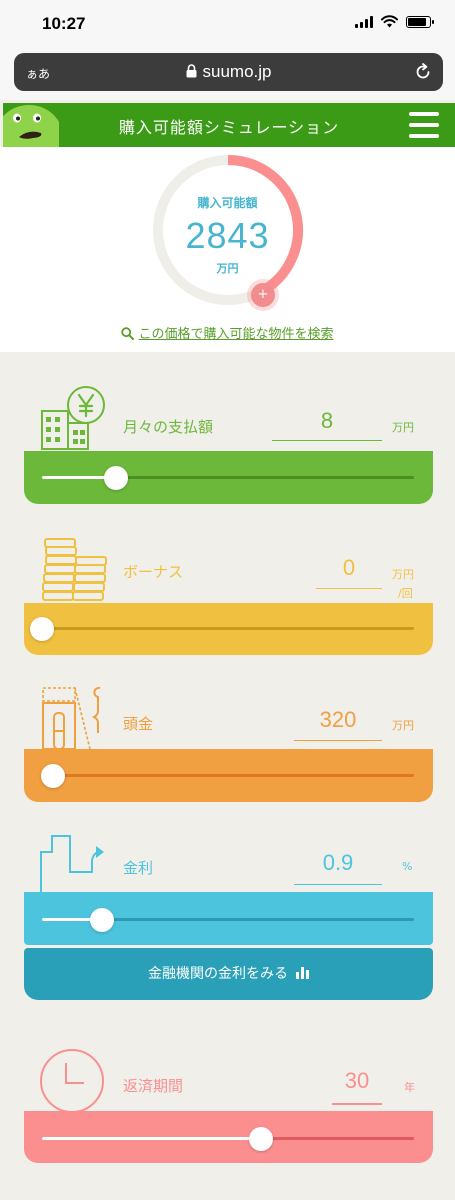  I want to click on bonus-unit: 万円, so click(403, 574).